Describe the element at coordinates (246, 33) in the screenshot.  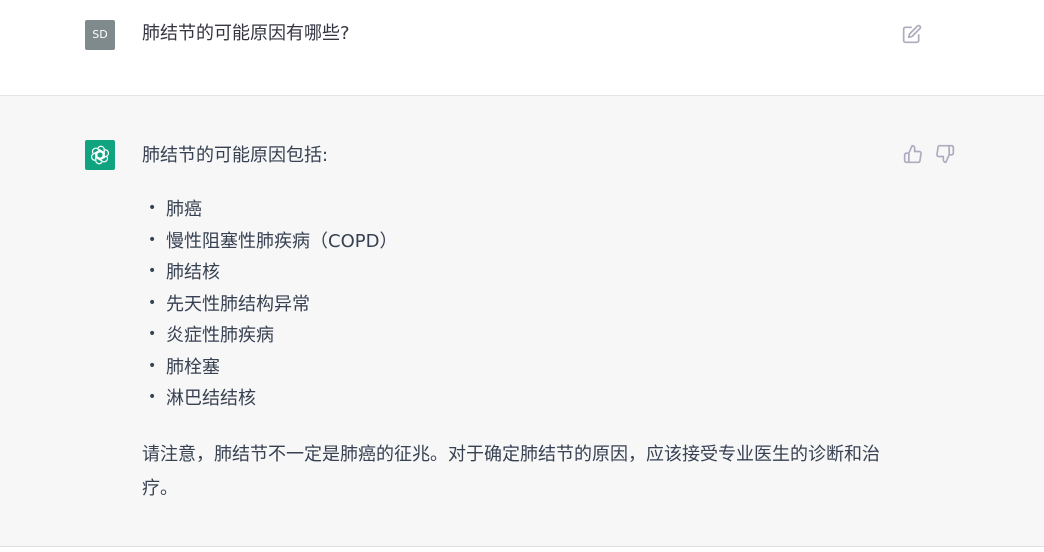
I see `user-message-text: 肺结节的可能原因有哪些?` at that location.